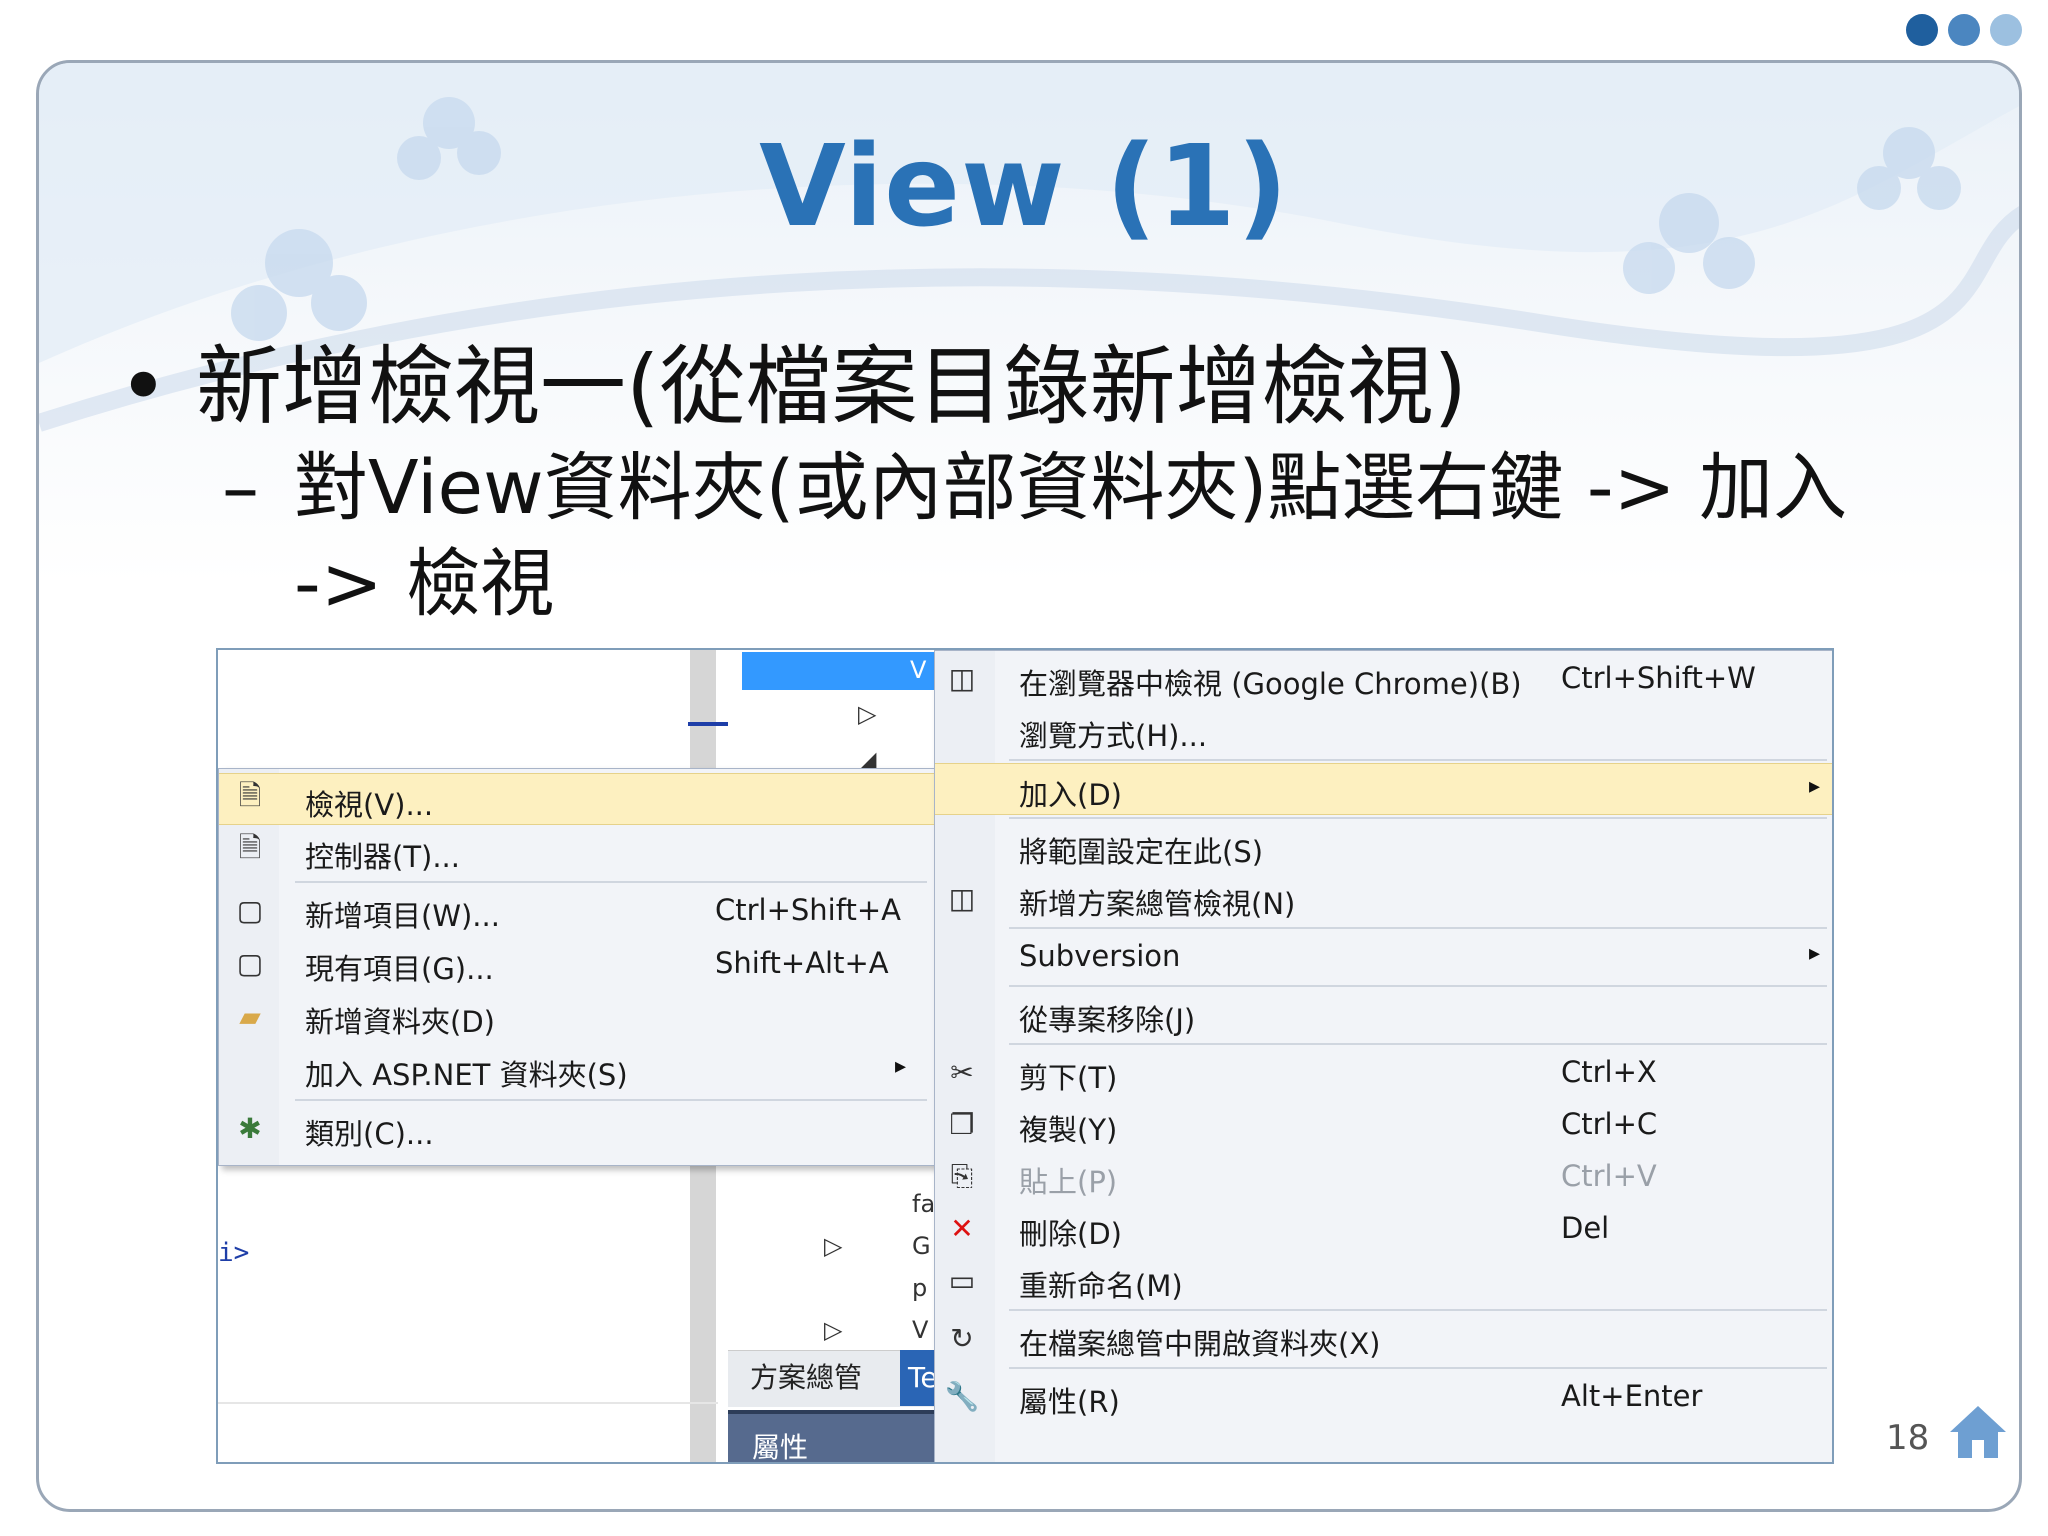 Image resolution: width=2048 pixels, height=1536 pixels. Describe the element at coordinates (1200, 1344) in the screenshot. I see `menu-item-label: 在檔案總管中開啟資料夾(X)` at that location.